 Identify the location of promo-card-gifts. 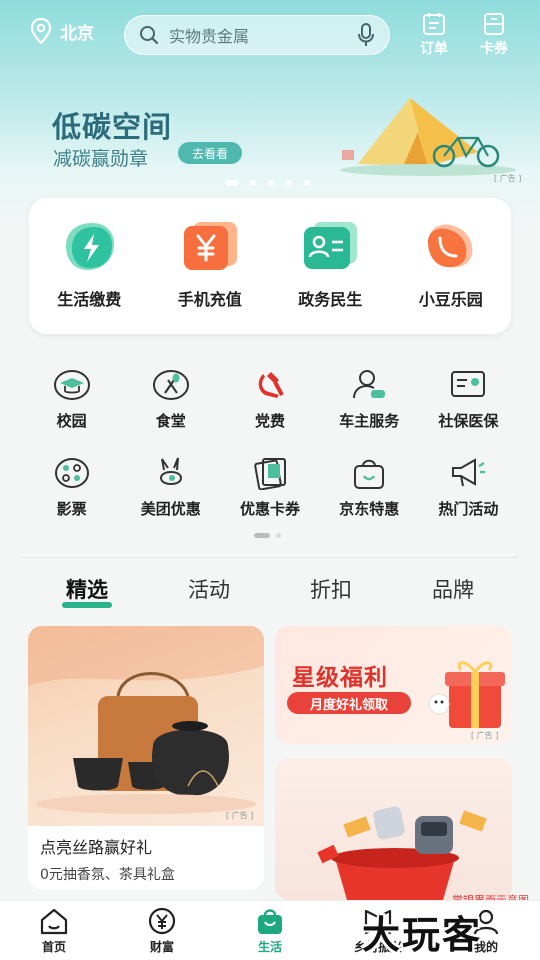
(393, 829).